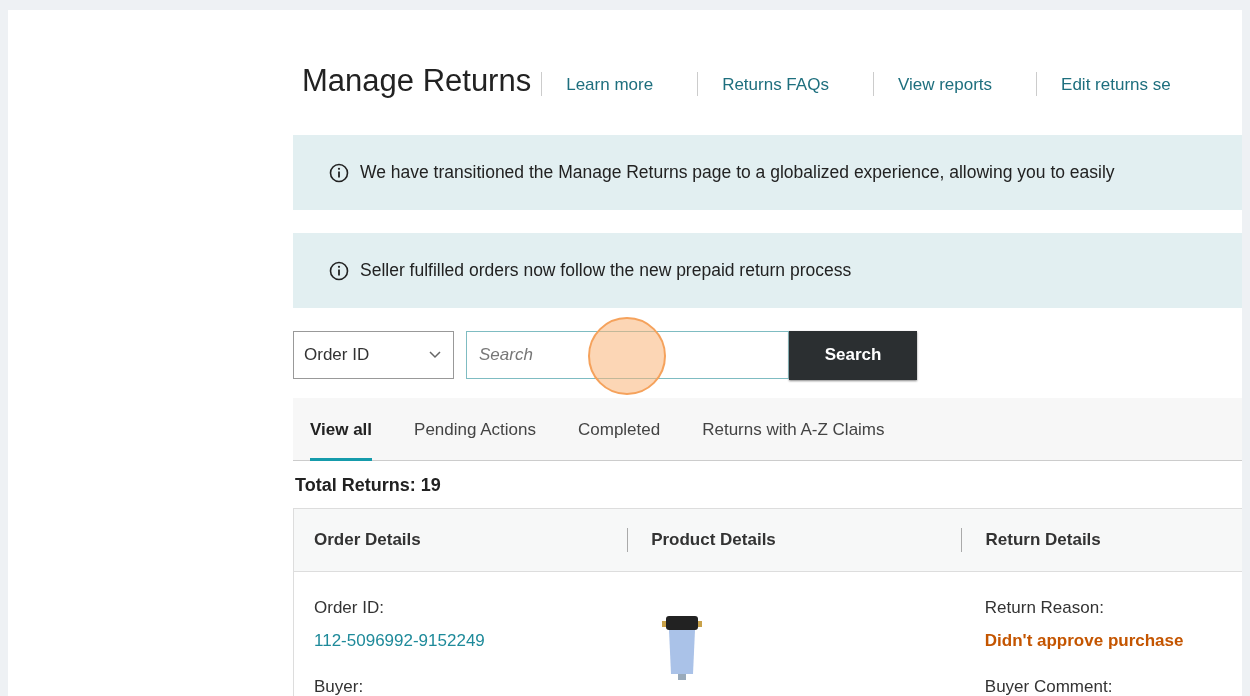  What do you see at coordinates (1116, 85) in the screenshot?
I see `header-link: Edit returns se` at bounding box center [1116, 85].